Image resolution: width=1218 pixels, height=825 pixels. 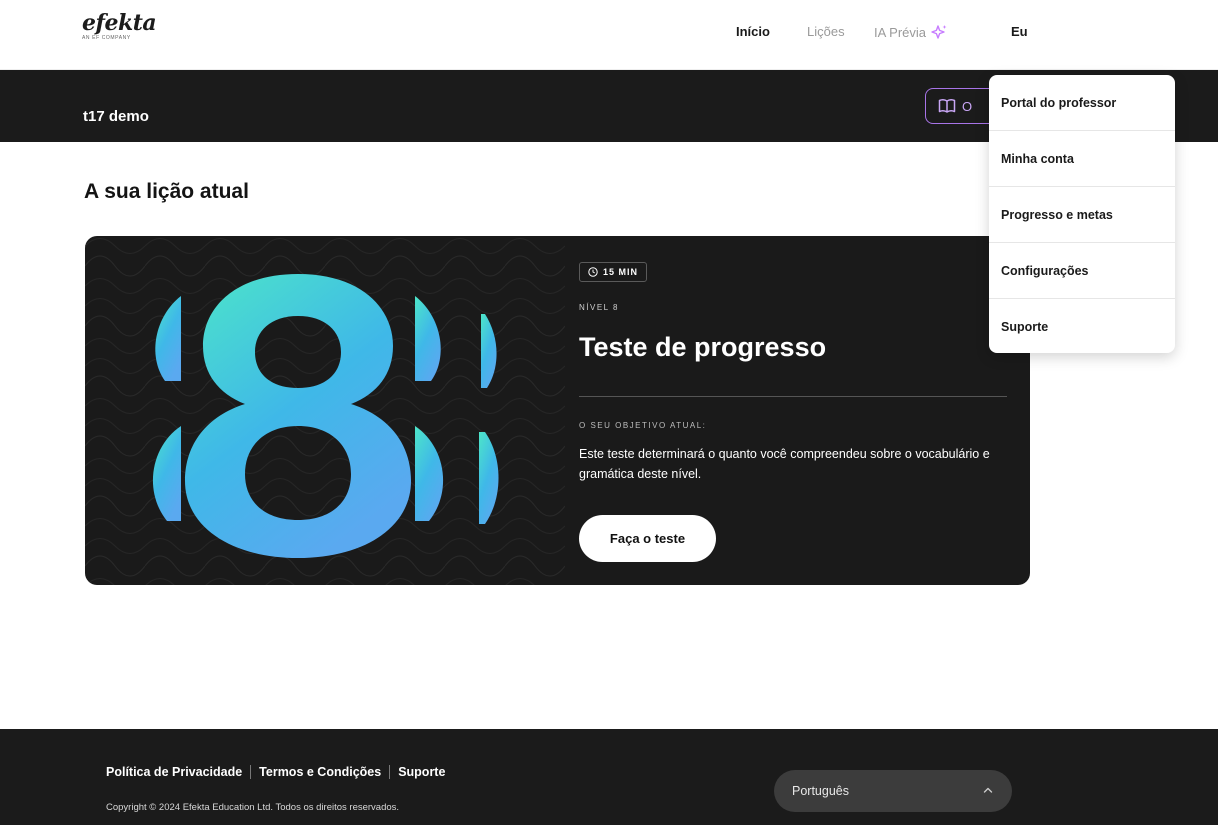 I want to click on take-test-button: Faça o teste, so click(x=647, y=538).